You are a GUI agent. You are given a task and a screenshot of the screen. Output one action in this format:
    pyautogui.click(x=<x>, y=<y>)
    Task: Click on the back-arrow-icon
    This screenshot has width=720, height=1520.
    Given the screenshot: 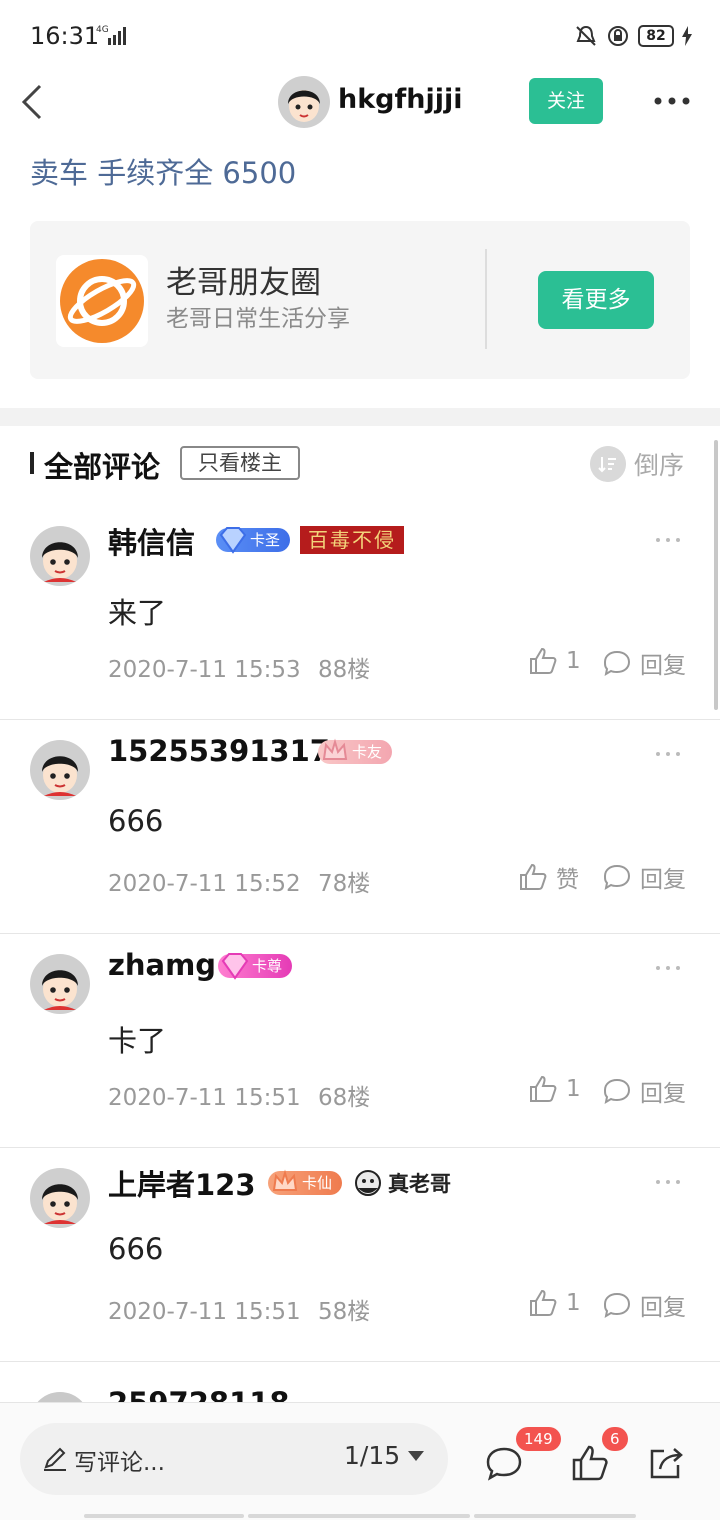 What is the action you would take?
    pyautogui.click(x=33, y=102)
    